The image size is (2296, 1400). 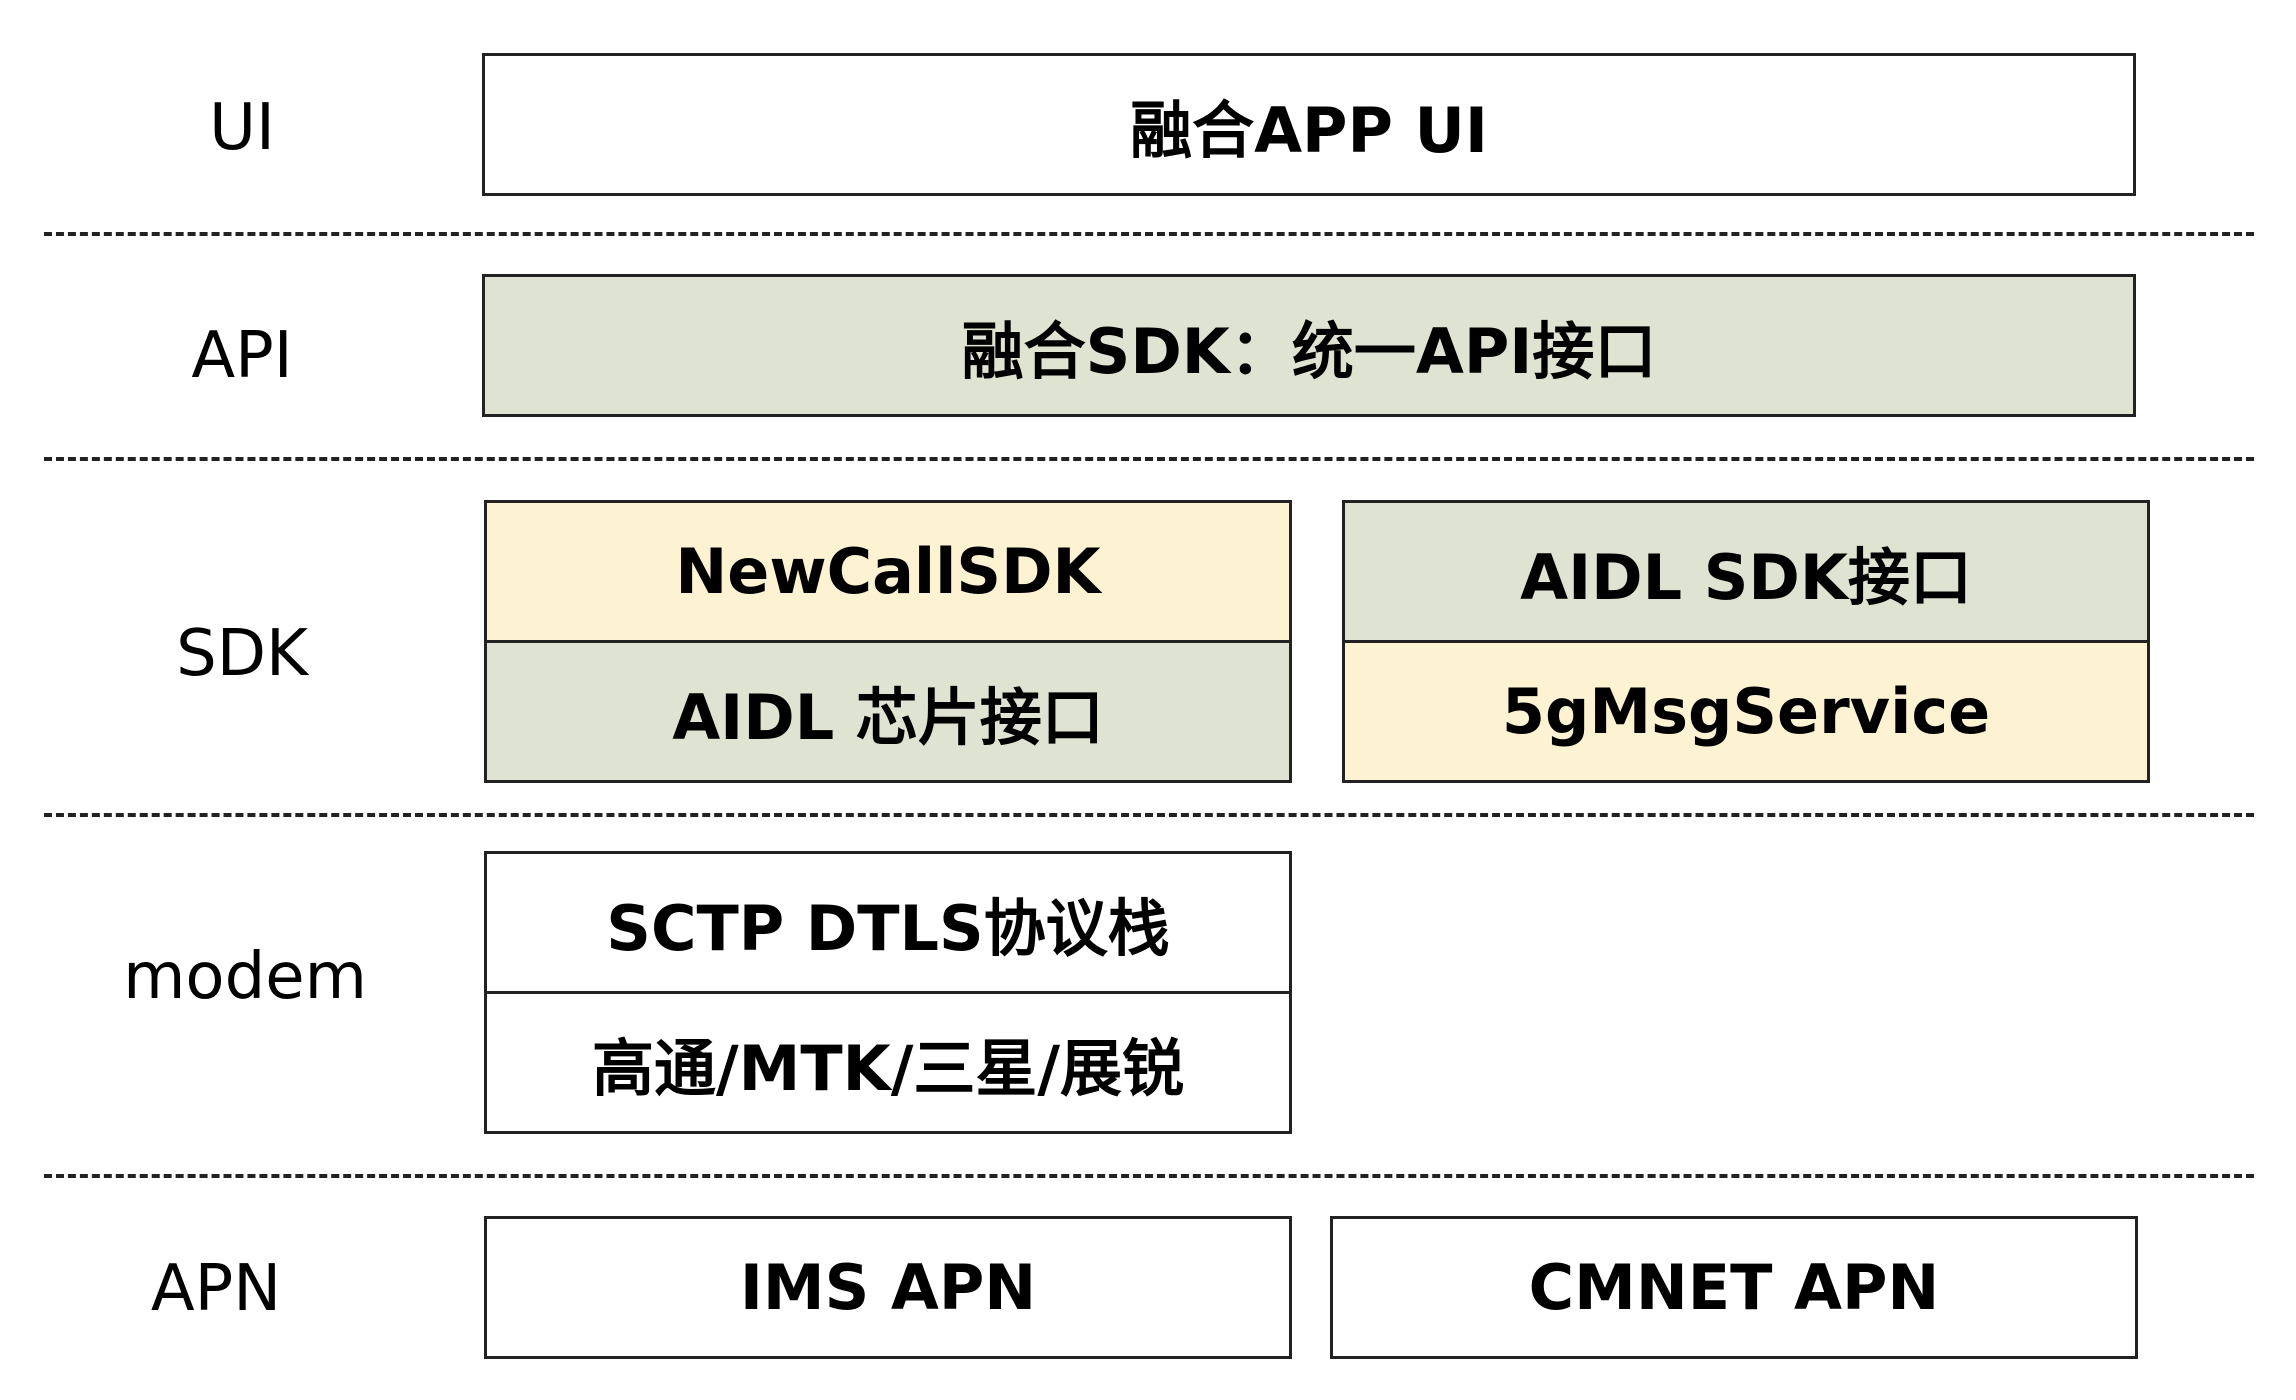 I want to click on layer-label-ui: UI, so click(x=242, y=128).